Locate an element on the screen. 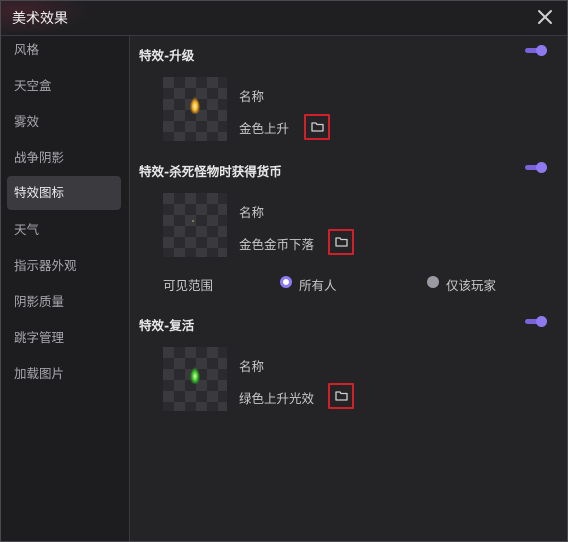  sidebar-item-shadow-quality: 阴影质量 is located at coordinates (64, 302).